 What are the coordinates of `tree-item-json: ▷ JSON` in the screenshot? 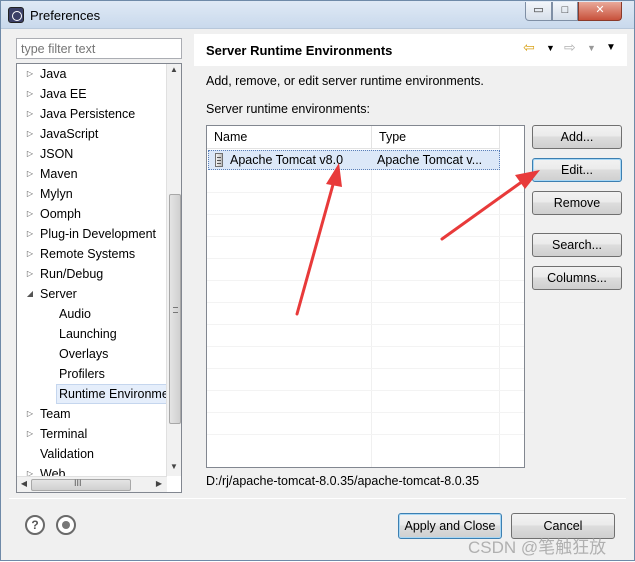 It's located at (92, 154).